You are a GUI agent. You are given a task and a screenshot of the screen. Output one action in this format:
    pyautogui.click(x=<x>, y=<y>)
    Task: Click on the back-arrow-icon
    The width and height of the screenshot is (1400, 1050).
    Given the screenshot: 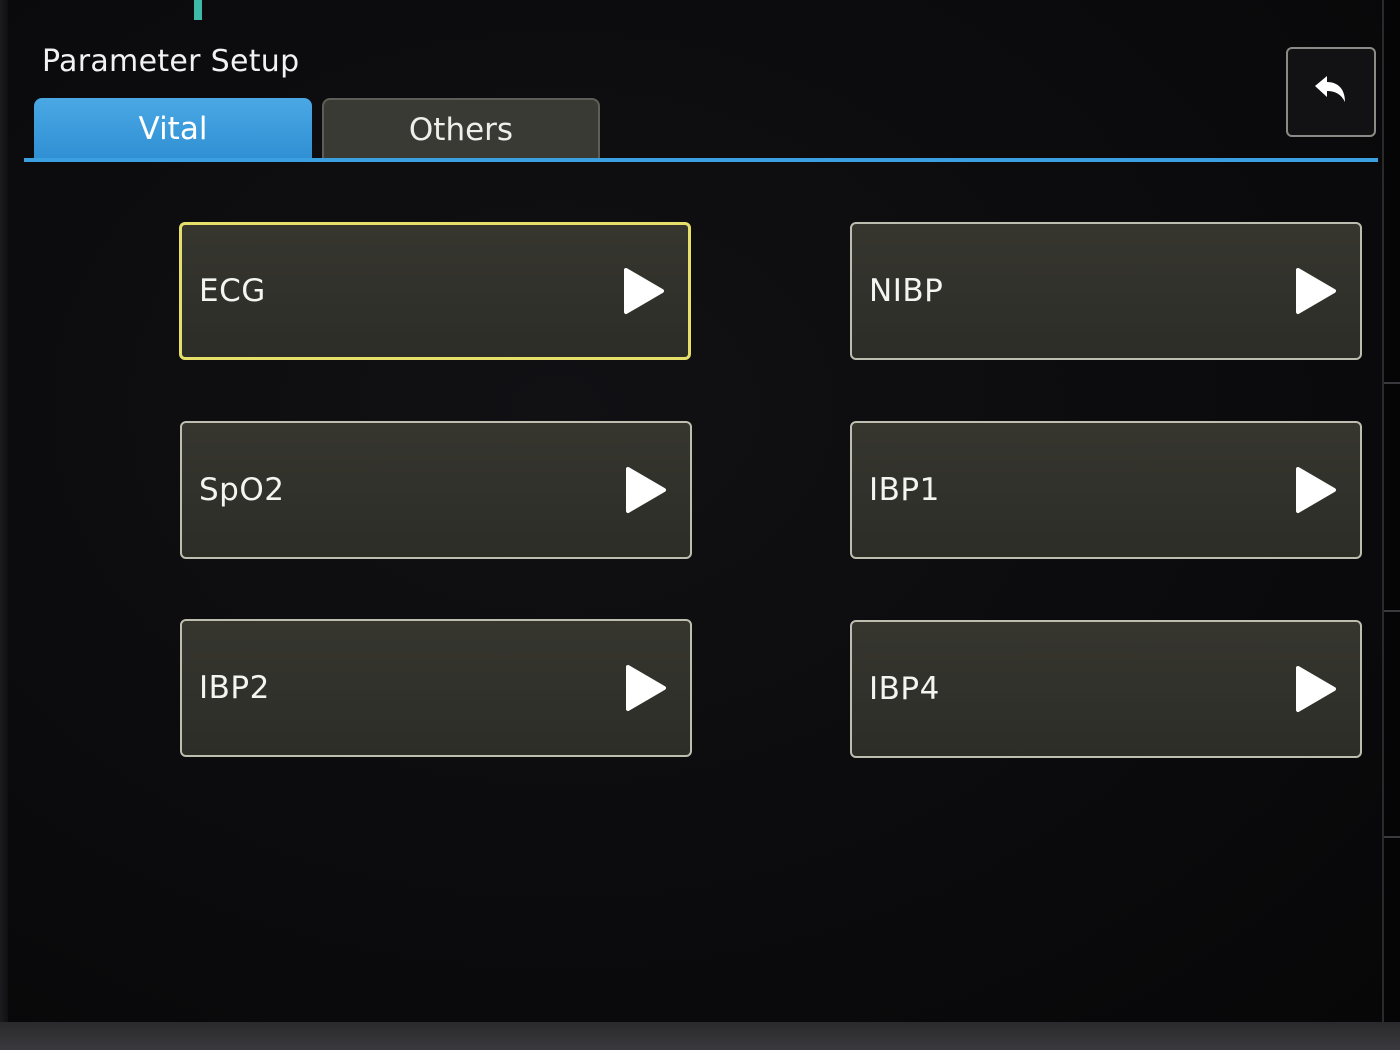 What is the action you would take?
    pyautogui.click(x=1330, y=89)
    